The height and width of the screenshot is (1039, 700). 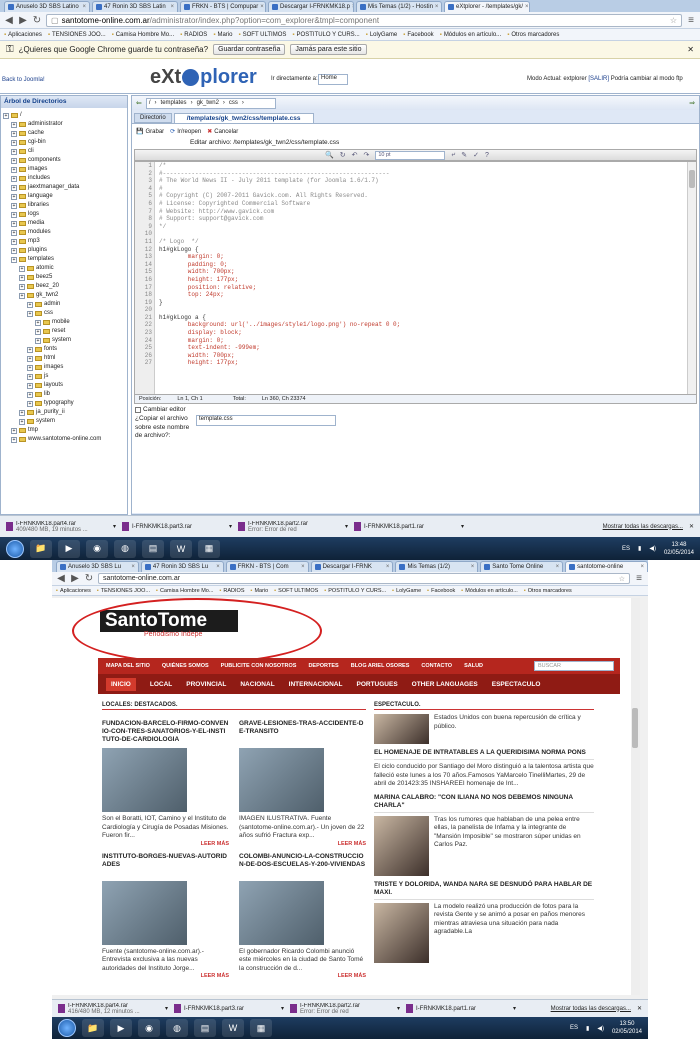 What do you see at coordinates (533, 35) in the screenshot?
I see `bookmark-item: Otros marcadores` at bounding box center [533, 35].